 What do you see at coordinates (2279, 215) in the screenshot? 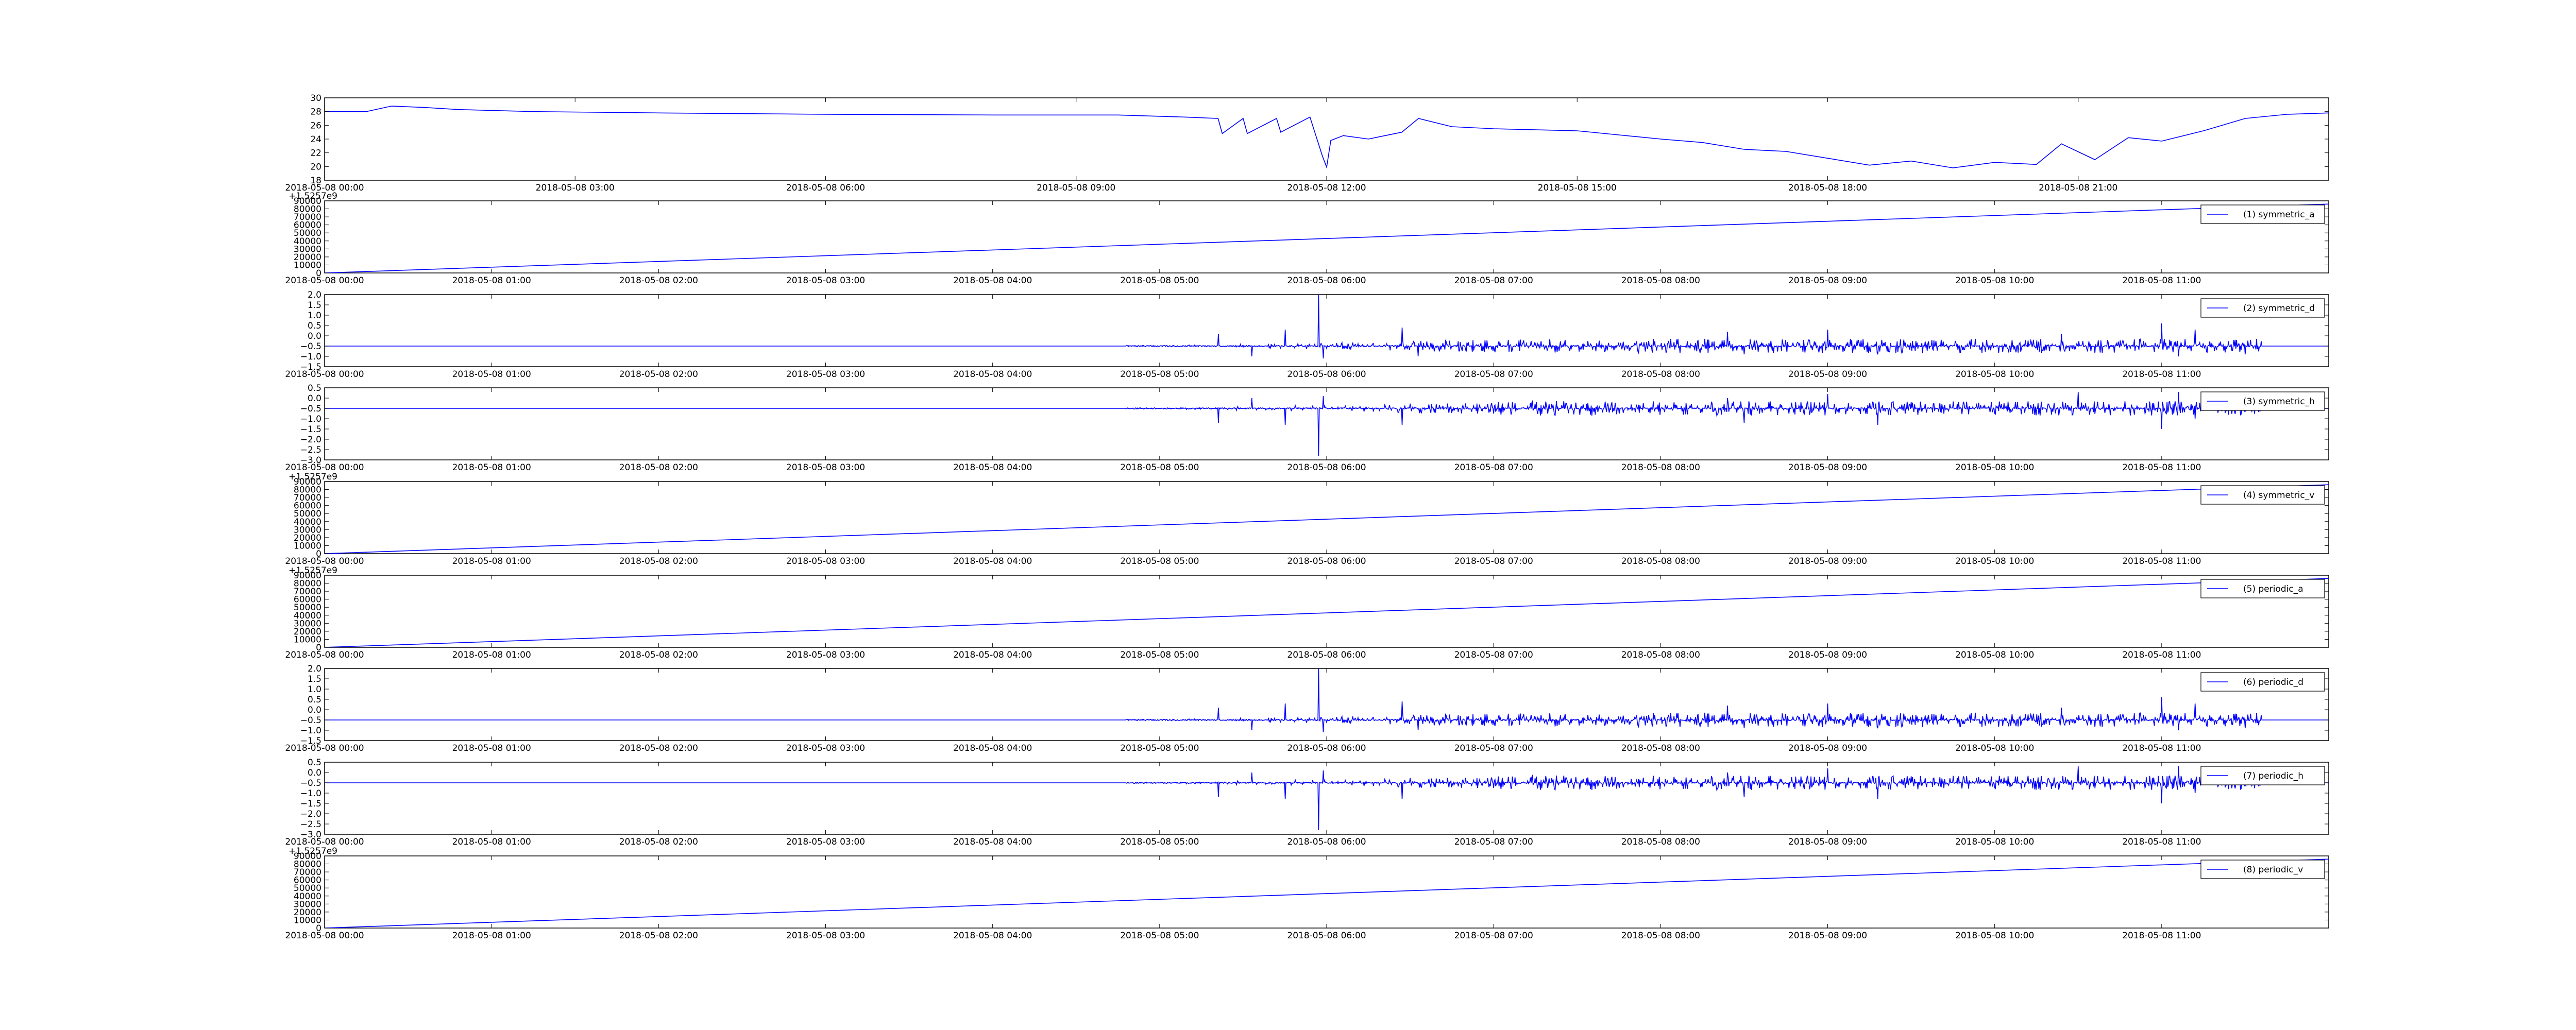
I see `legend-label: (1) symmetric_a` at bounding box center [2279, 215].